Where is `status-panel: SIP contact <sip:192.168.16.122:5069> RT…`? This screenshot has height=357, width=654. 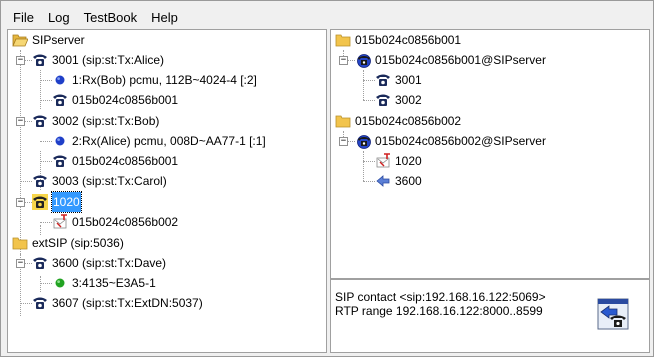 status-panel: SIP contact <sip:192.168.16.122:5069> RT… is located at coordinates (490, 316).